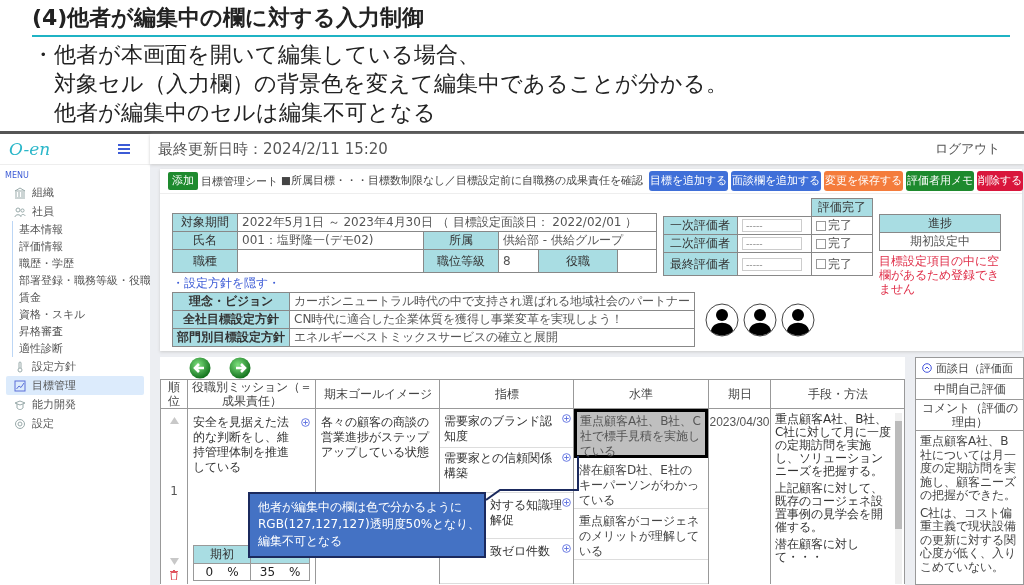  What do you see at coordinates (520, 548) in the screenshot?
I see `indicator-field: 致ゼロ件数` at bounding box center [520, 548].